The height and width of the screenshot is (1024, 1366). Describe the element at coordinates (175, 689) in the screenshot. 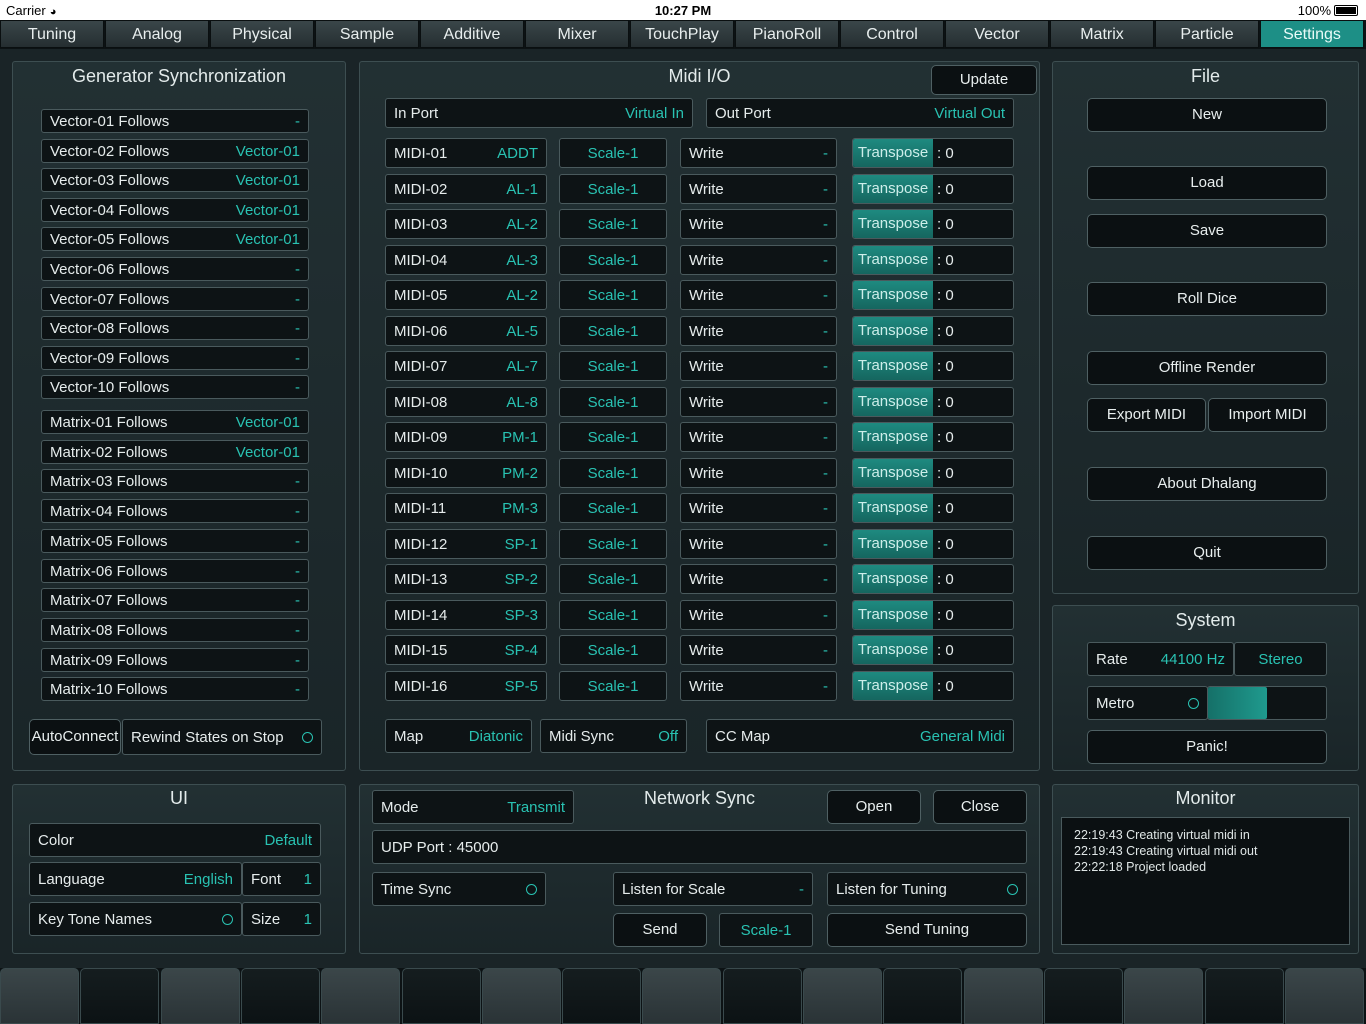

I see `matrix-follows-field: Matrix-10 Follows -` at that location.